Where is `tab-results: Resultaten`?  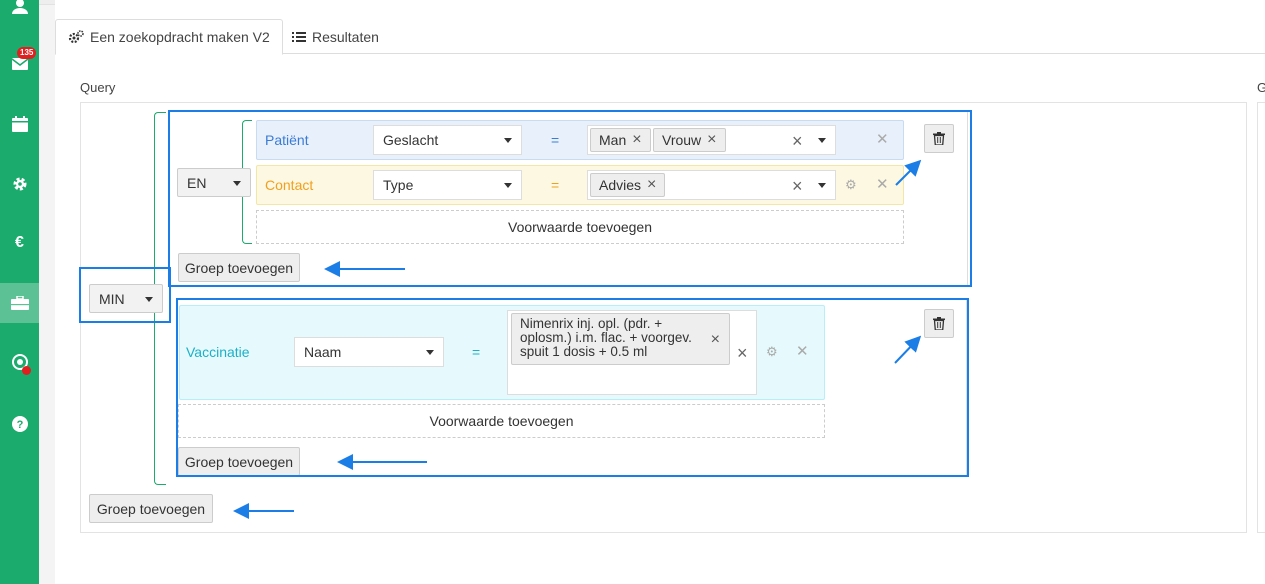 tab-results: Resultaten is located at coordinates (335, 36).